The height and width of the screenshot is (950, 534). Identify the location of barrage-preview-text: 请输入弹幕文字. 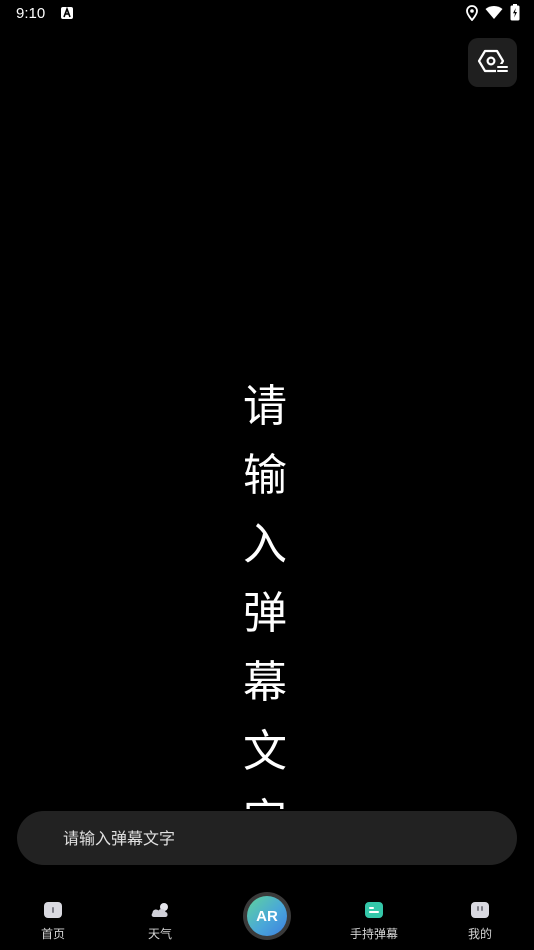
(265, 590).